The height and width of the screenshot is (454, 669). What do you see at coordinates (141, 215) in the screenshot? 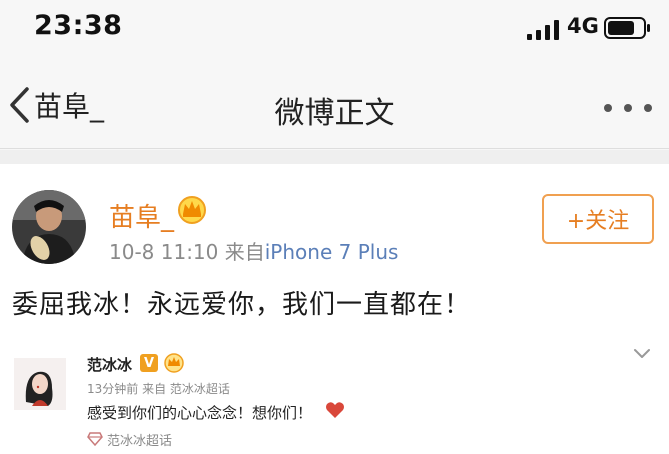
I see `author-name: 苗阜_` at bounding box center [141, 215].